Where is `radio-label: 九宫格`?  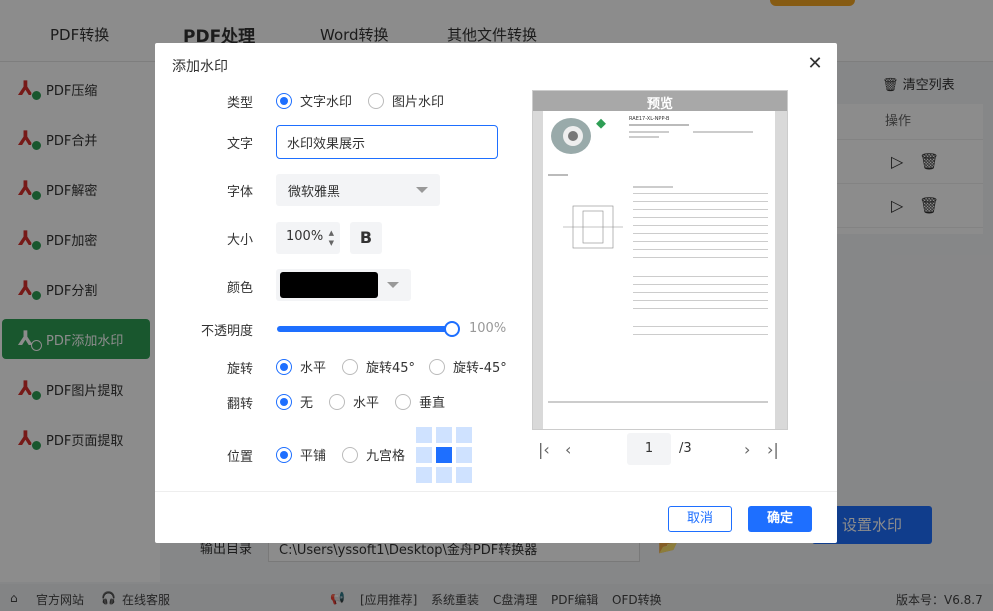 radio-label: 九宫格 is located at coordinates (386, 456).